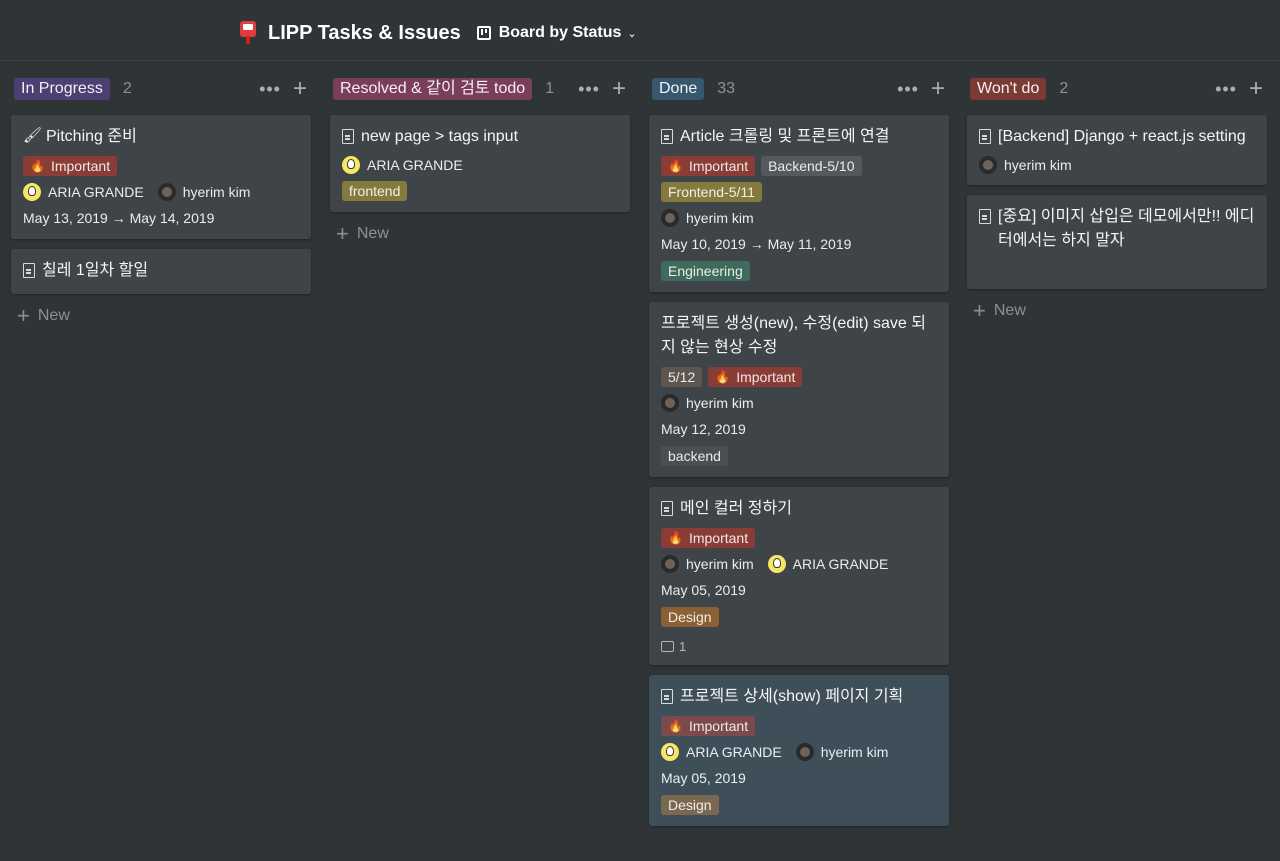 This screenshot has height=861, width=1280. I want to click on tag-label: 5/12, so click(682, 377).